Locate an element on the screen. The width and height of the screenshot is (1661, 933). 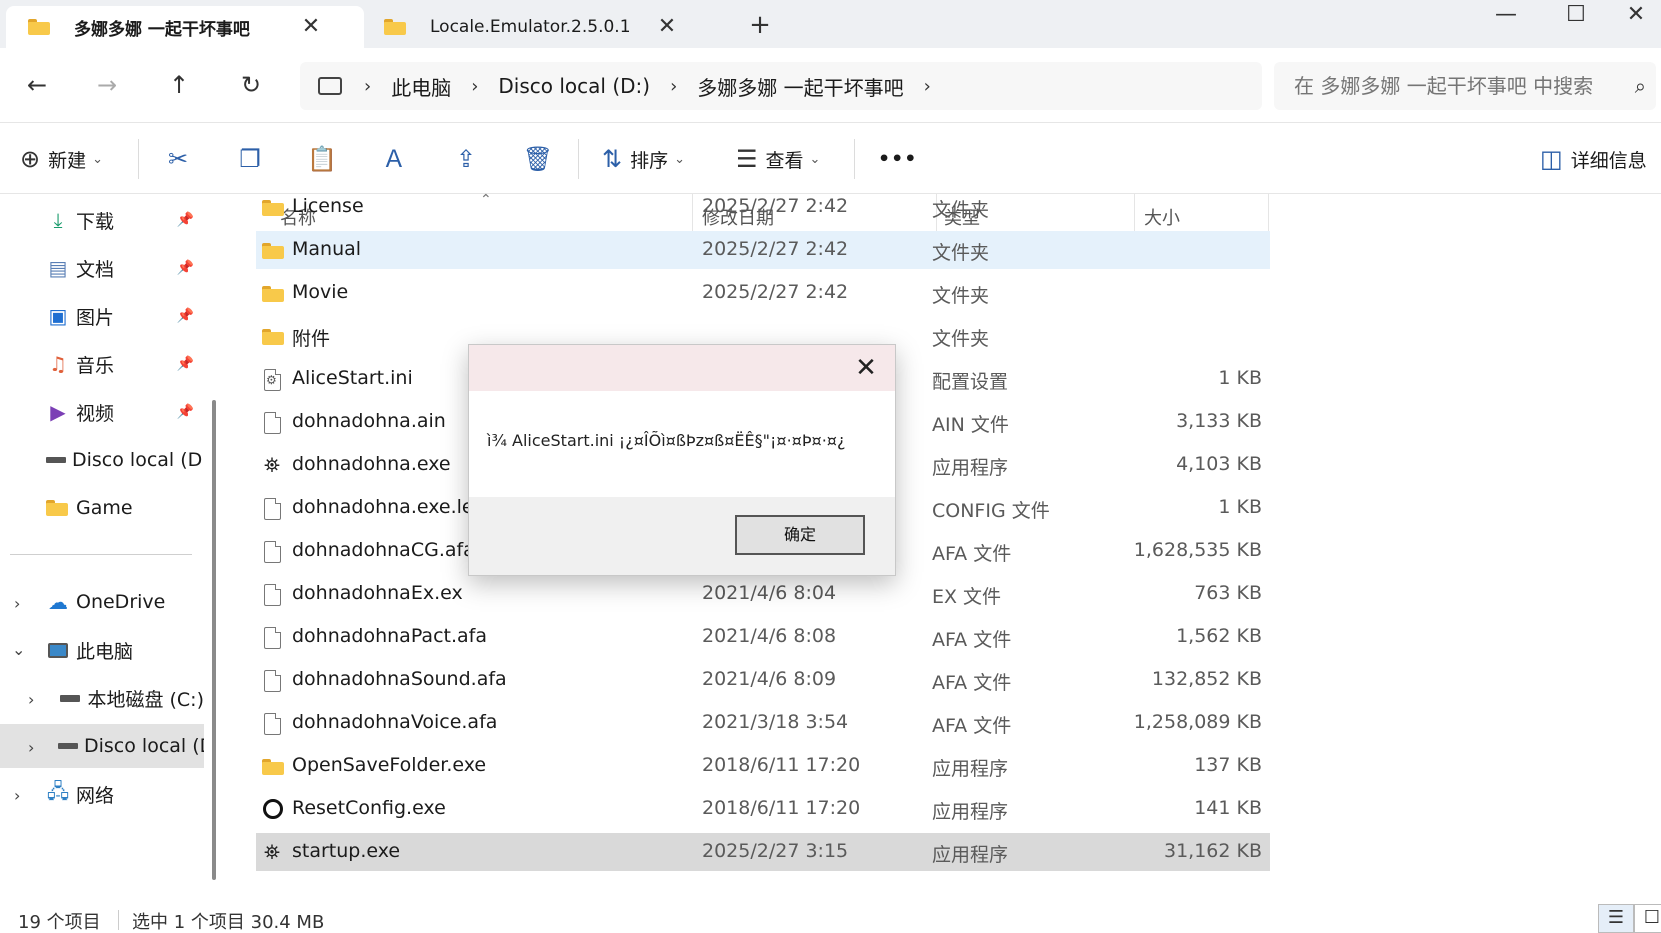
drive-icon is located at coordinates (68, 746).